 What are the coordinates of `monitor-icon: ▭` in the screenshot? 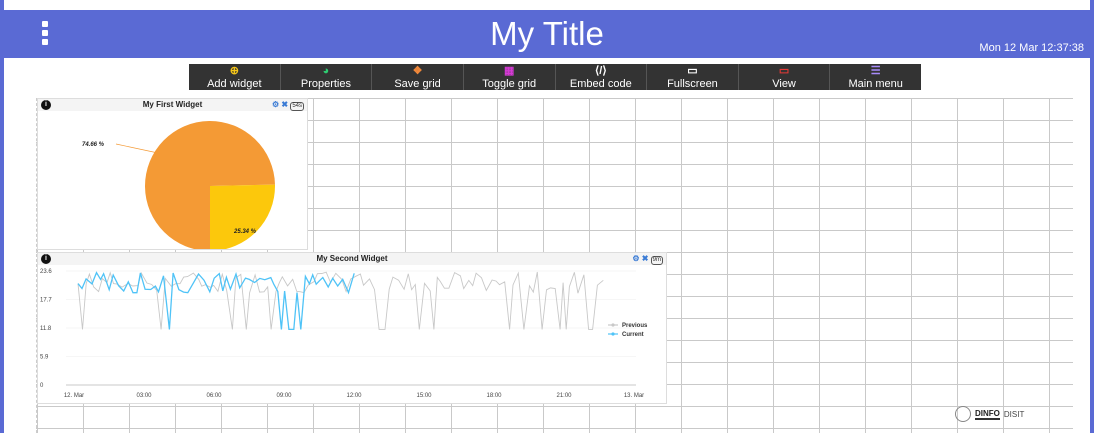 It's located at (784, 71).